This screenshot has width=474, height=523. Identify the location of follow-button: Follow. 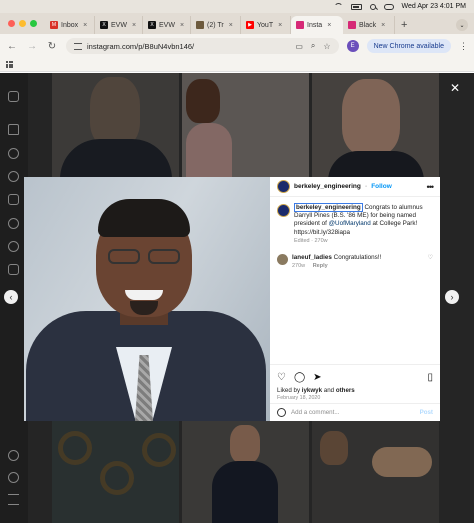
(381, 186).